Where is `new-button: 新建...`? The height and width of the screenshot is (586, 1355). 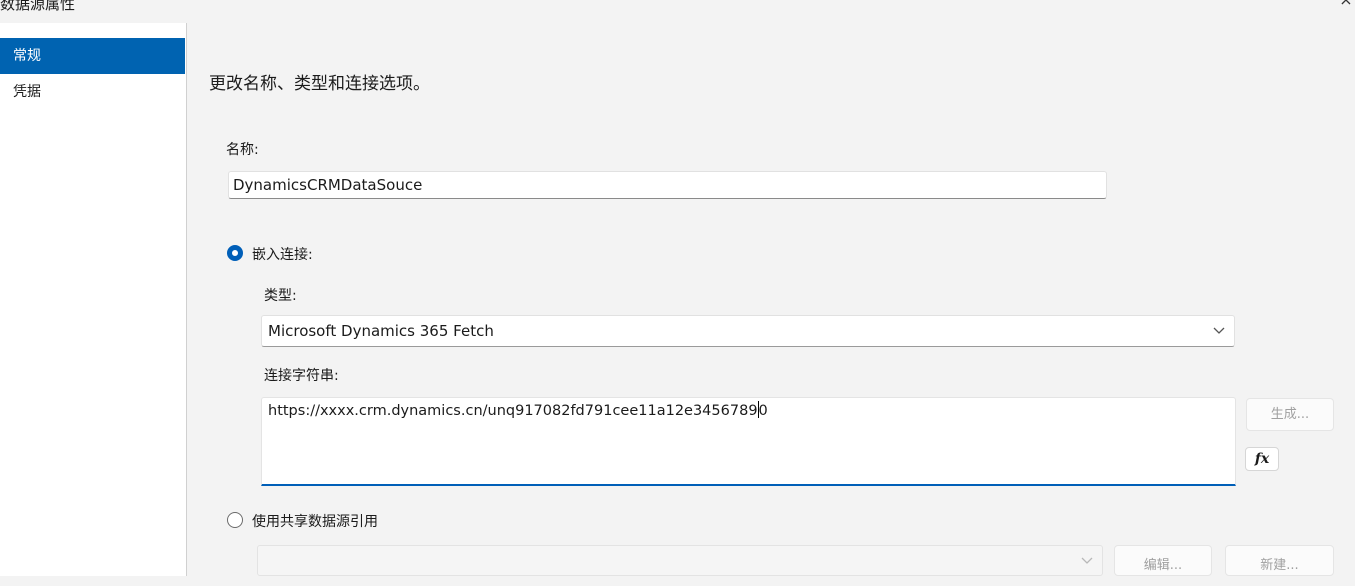
new-button: 新建... is located at coordinates (1279, 560).